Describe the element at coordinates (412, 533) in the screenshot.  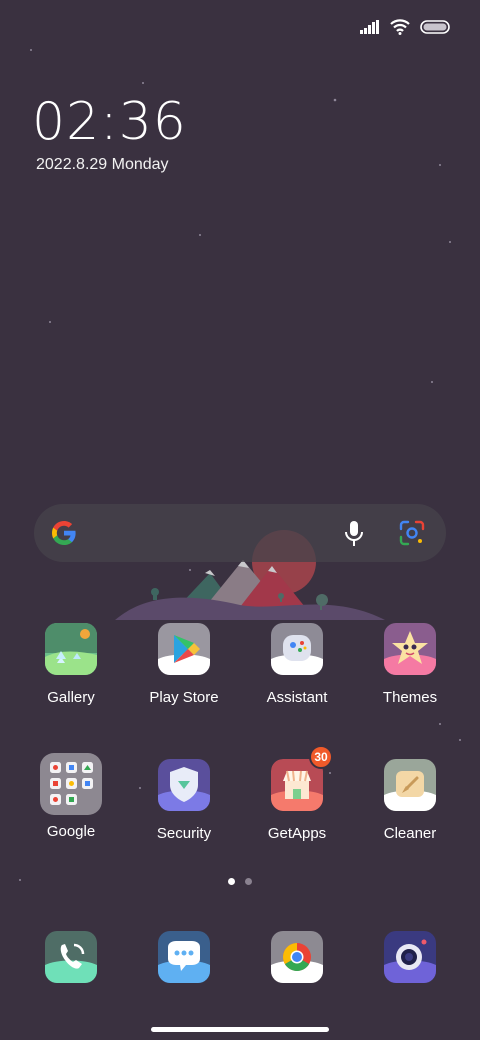
I see `lens-icon` at that location.